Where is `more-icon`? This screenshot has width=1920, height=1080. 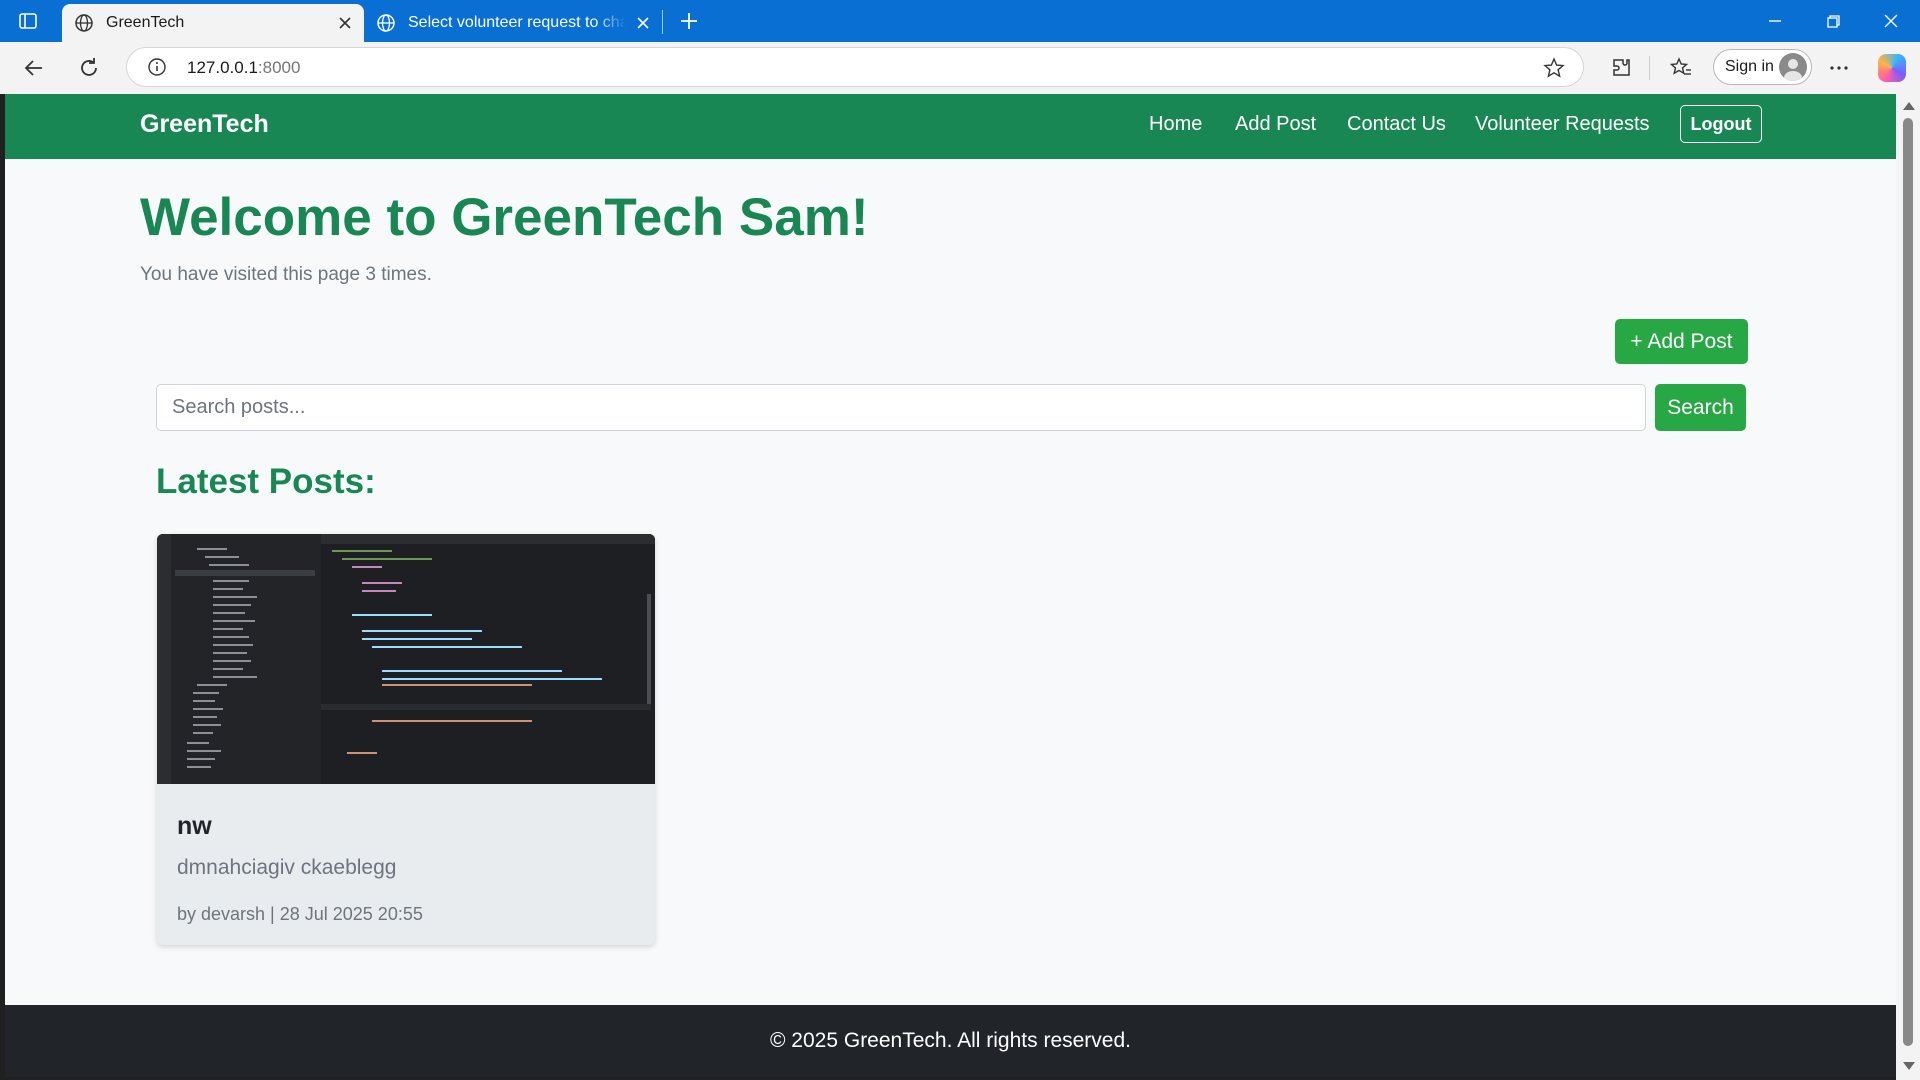 more-icon is located at coordinates (1839, 68).